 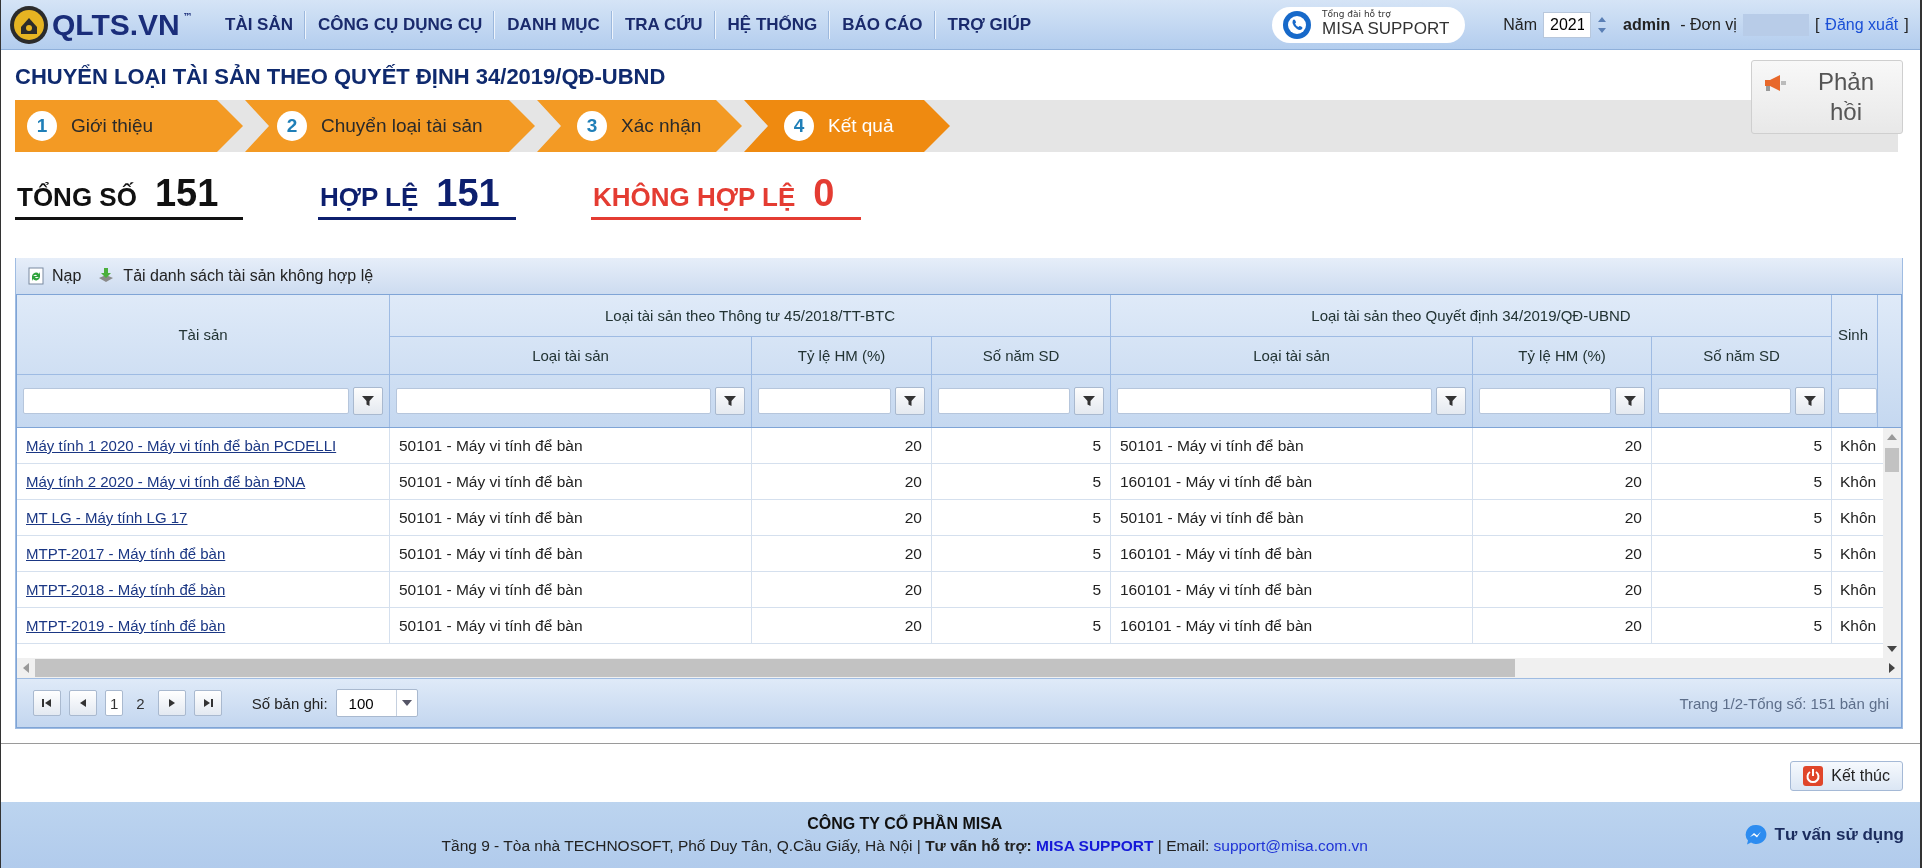 What do you see at coordinates (126, 625) in the screenshot?
I see `asset-link: MTPT-2019 - Máy tính để bàn` at bounding box center [126, 625].